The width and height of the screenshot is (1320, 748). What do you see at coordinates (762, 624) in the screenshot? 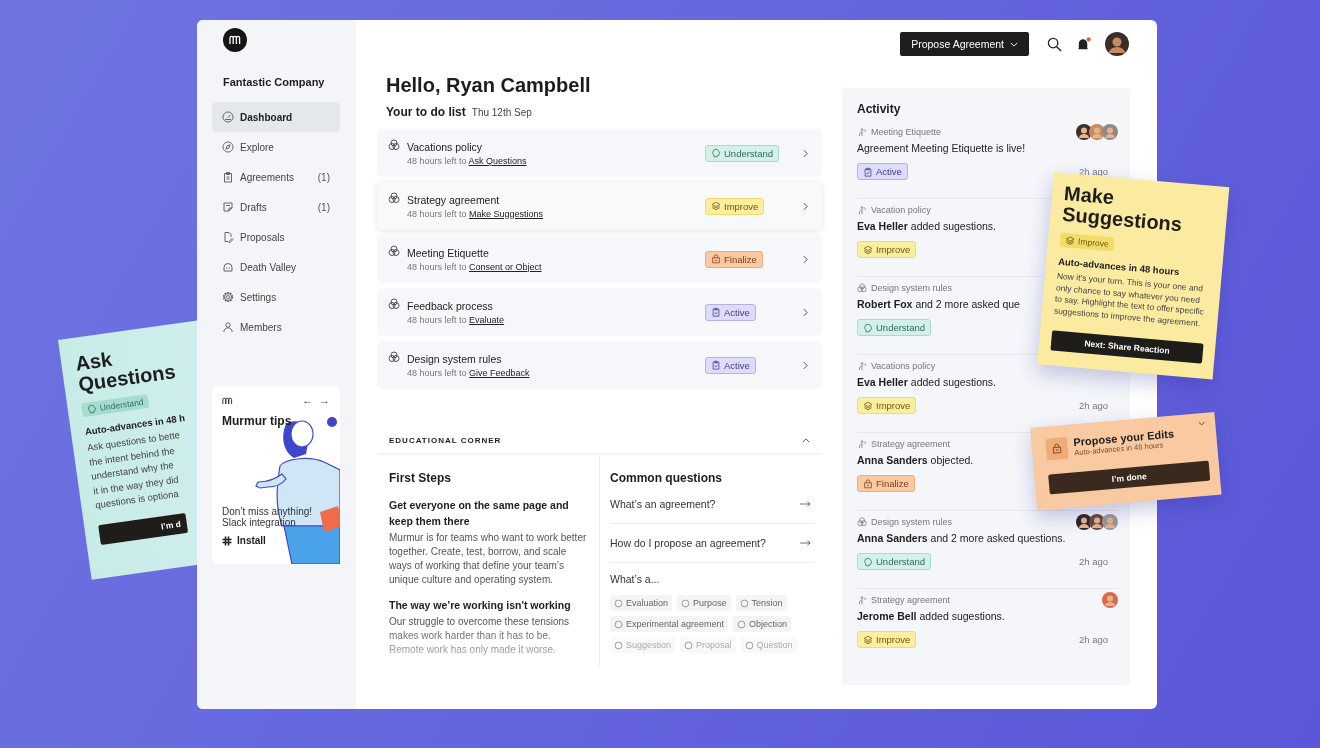
I see `term-chip: Objection` at bounding box center [762, 624].